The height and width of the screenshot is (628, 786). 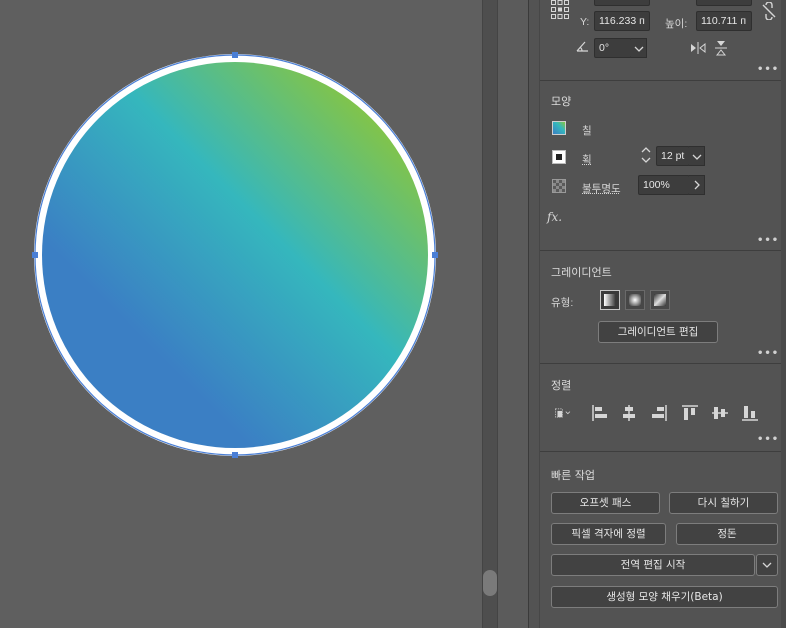 What do you see at coordinates (783, 314) in the screenshot?
I see `panel-scrollbar` at bounding box center [783, 314].